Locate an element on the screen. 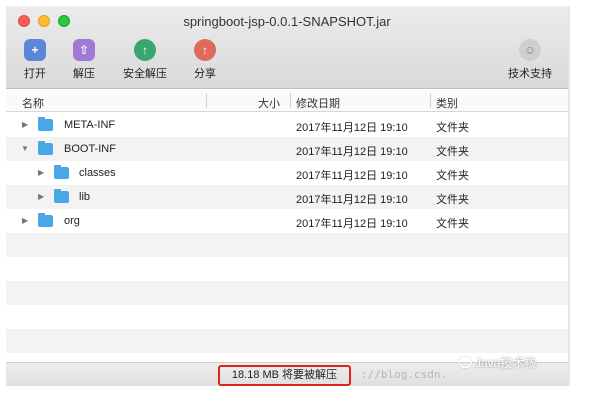 The height and width of the screenshot is (412, 599). list-item: ▼ BOOT-INF 2017年11月12日 19:10 文件夹 is located at coordinates (287, 149).